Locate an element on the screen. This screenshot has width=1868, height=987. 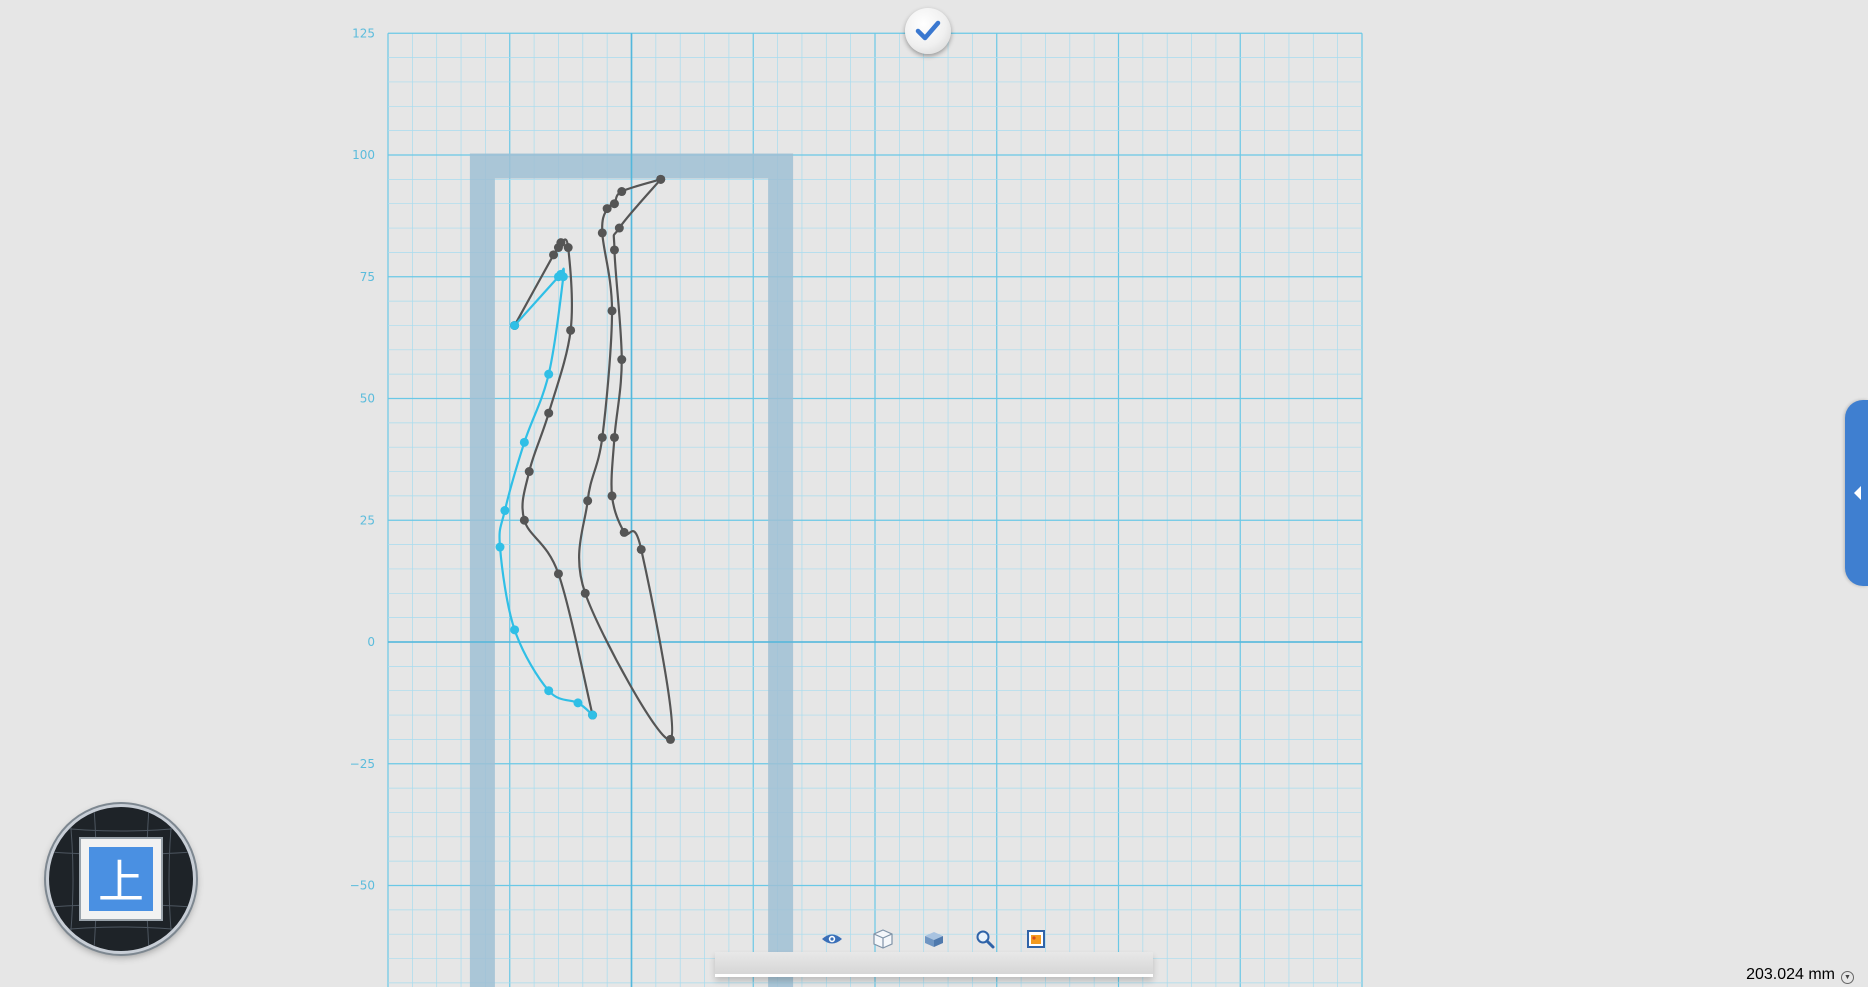
view-button is located at coordinates (831, 939).